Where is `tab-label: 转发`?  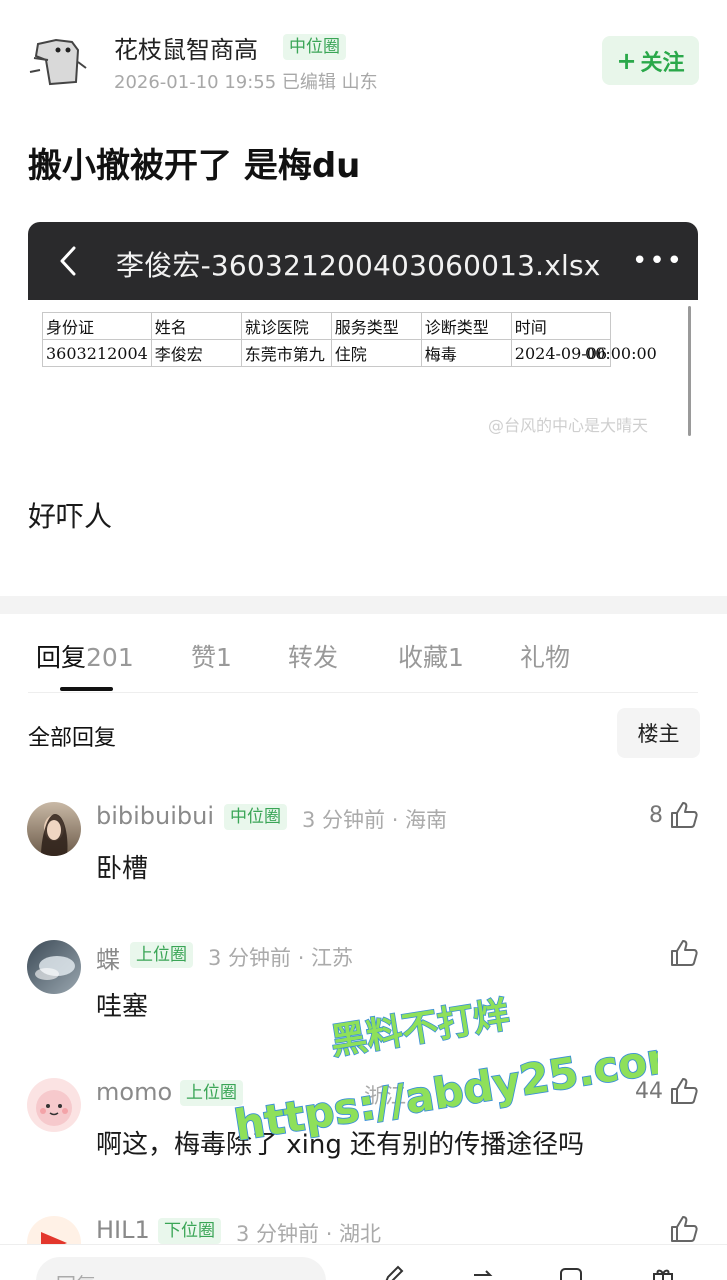
tab-label: 转发 is located at coordinates (313, 657).